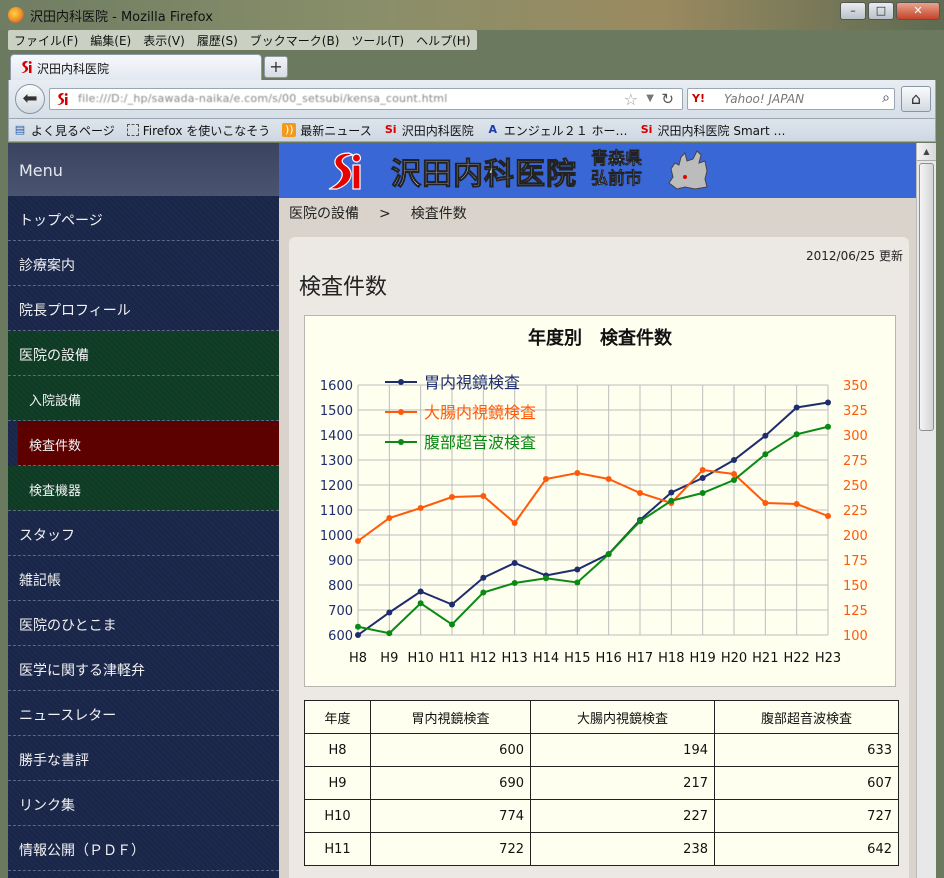  I want to click on breadcrumb: 医院の設備 > 検査件数, so click(607, 211).